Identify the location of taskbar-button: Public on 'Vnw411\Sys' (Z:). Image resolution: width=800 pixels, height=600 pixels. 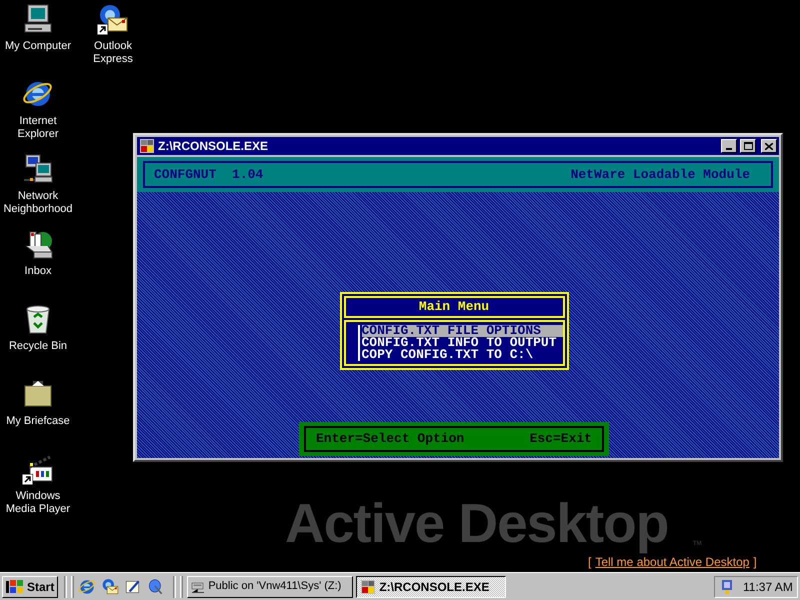
(270, 587).